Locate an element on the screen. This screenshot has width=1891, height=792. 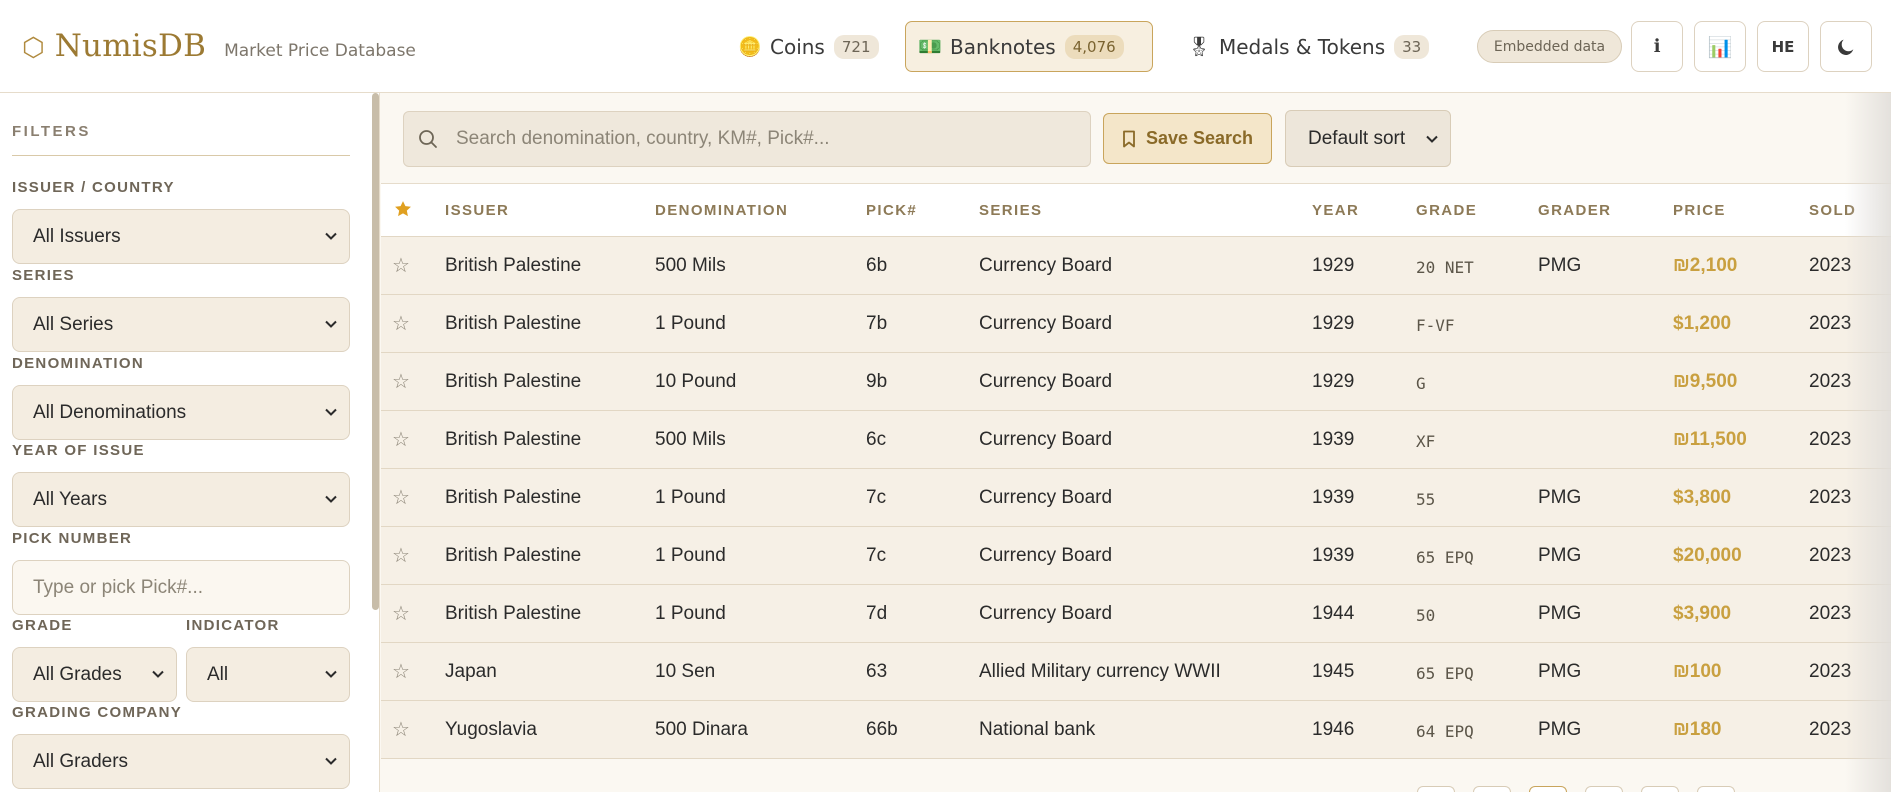
issuer-select-value: All Issuers is located at coordinates (77, 236).